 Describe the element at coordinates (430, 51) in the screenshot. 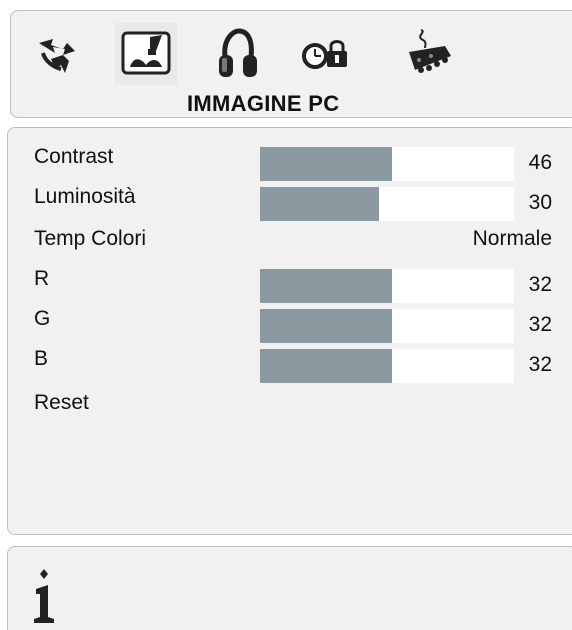

I see `connector-icon` at that location.